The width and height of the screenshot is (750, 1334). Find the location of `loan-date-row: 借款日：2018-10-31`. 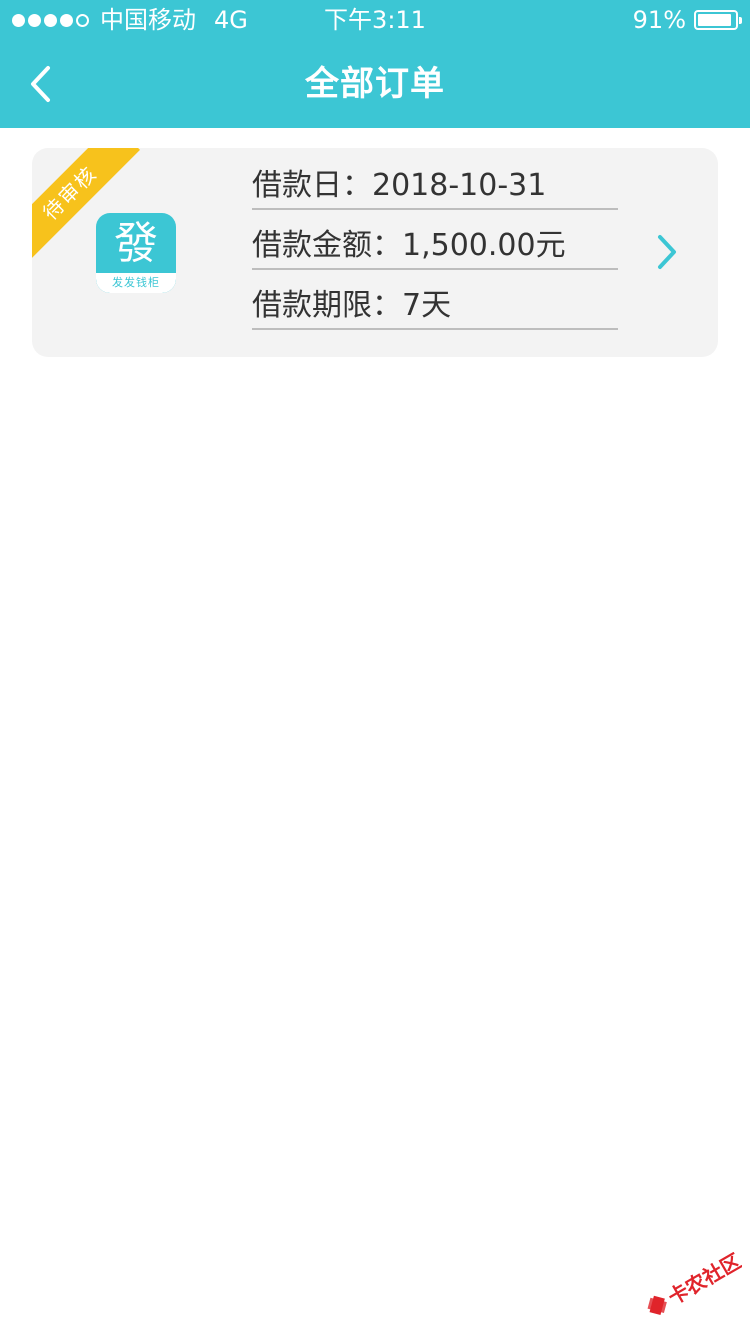

loan-date-row: 借款日：2018-10-31 is located at coordinates (435, 179).